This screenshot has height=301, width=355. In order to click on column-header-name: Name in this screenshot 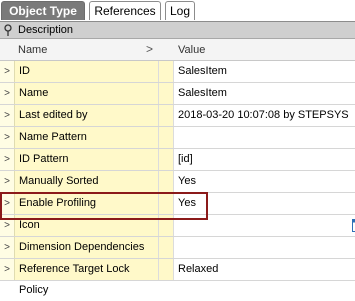, I will do `click(32, 50)`.